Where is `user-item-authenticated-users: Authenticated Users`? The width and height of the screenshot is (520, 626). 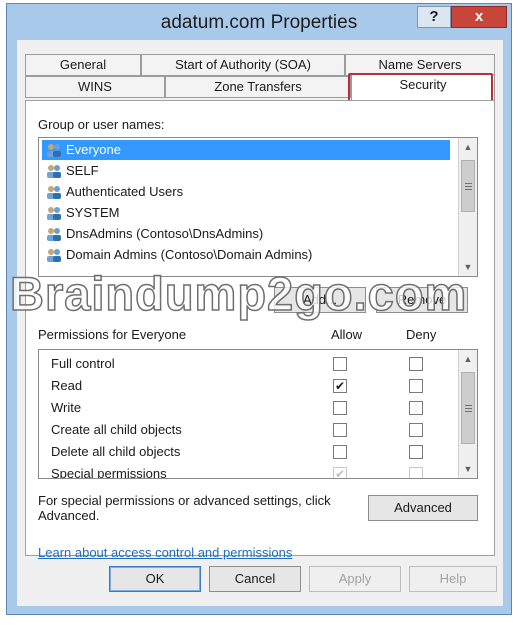
user-item-authenticated-users: Authenticated Users is located at coordinates (246, 192).